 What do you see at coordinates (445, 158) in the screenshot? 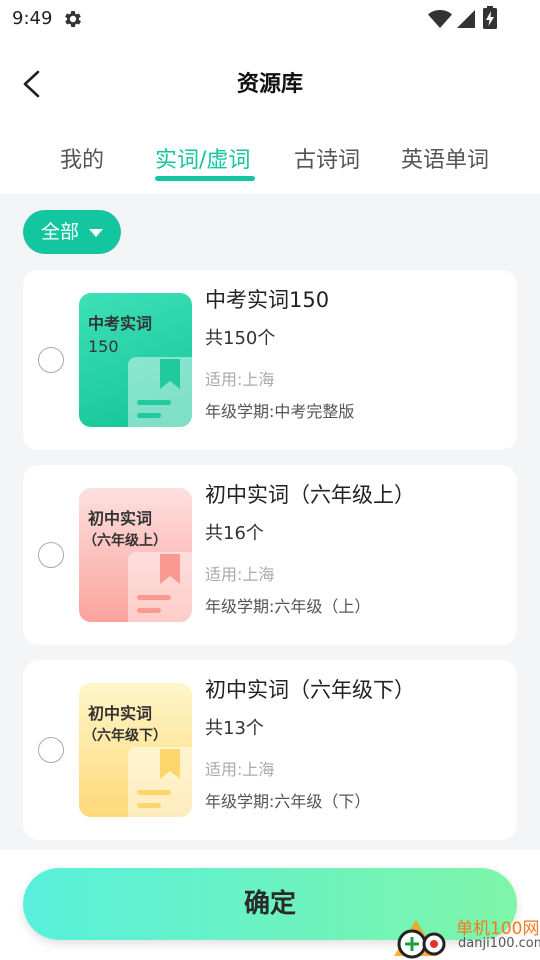
I see `tab-english-words: 英语单词` at bounding box center [445, 158].